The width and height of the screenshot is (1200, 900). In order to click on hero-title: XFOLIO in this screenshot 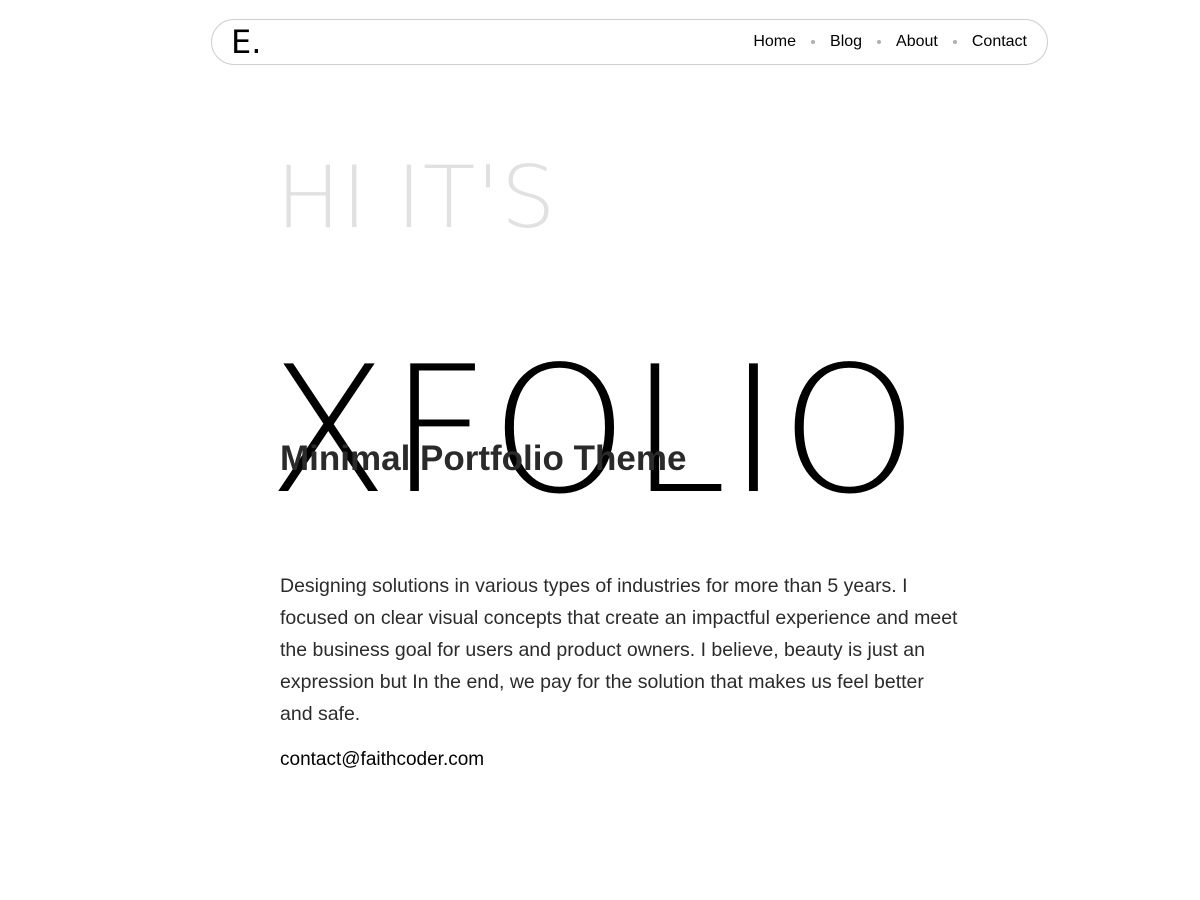, I will do `click(594, 432)`.